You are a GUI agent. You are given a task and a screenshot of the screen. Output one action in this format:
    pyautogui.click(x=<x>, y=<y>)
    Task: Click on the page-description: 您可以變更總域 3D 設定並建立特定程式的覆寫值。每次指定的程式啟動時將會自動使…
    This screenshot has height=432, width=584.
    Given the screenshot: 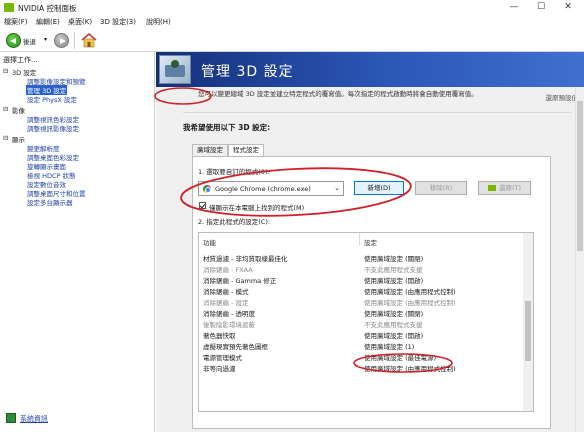 What is the action you would take?
    pyautogui.click(x=338, y=94)
    